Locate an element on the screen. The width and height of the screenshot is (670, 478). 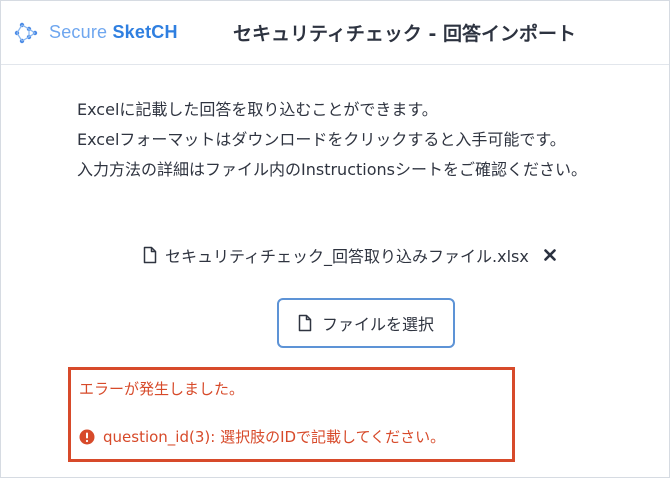
select-file-button-label: ファイルを選択 is located at coordinates (377, 324).